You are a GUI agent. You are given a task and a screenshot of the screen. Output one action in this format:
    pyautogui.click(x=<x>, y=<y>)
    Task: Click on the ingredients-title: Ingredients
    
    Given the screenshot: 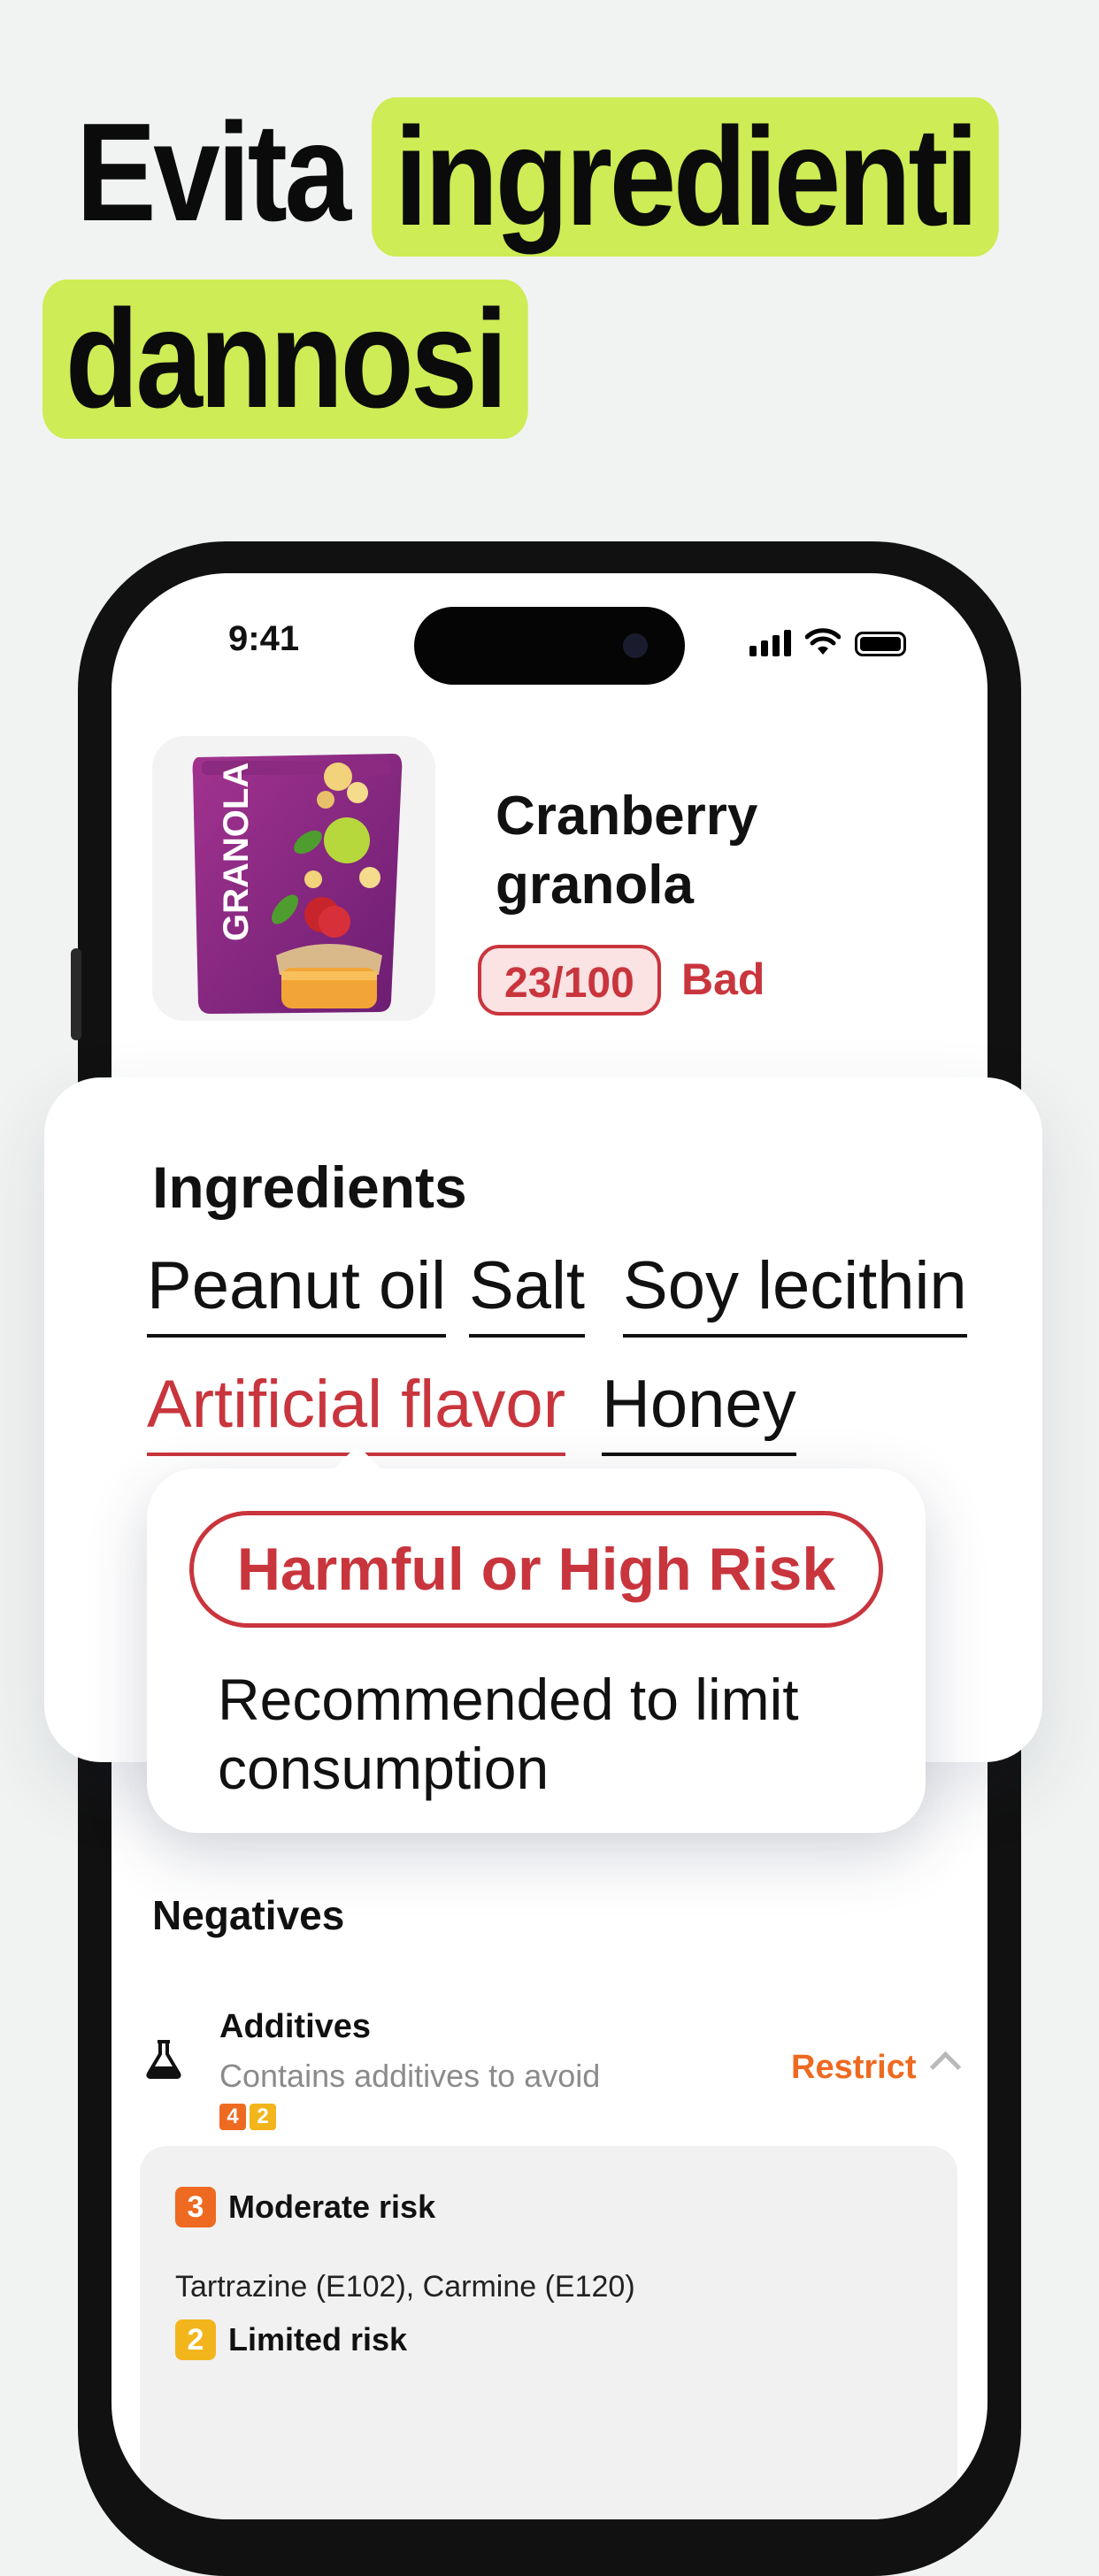 What is the action you would take?
    pyautogui.click(x=309, y=1187)
    